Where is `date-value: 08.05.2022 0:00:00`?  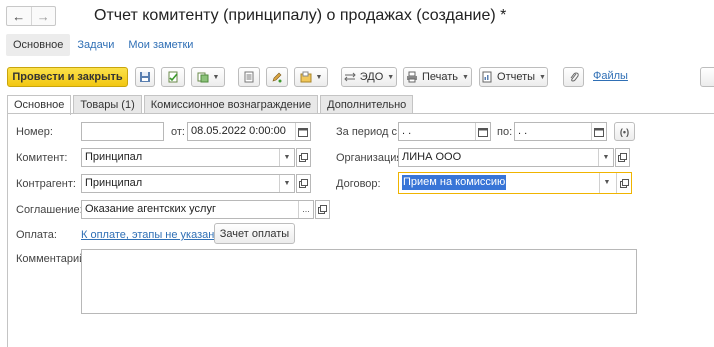 date-value: 08.05.2022 0:00:00 is located at coordinates (238, 131).